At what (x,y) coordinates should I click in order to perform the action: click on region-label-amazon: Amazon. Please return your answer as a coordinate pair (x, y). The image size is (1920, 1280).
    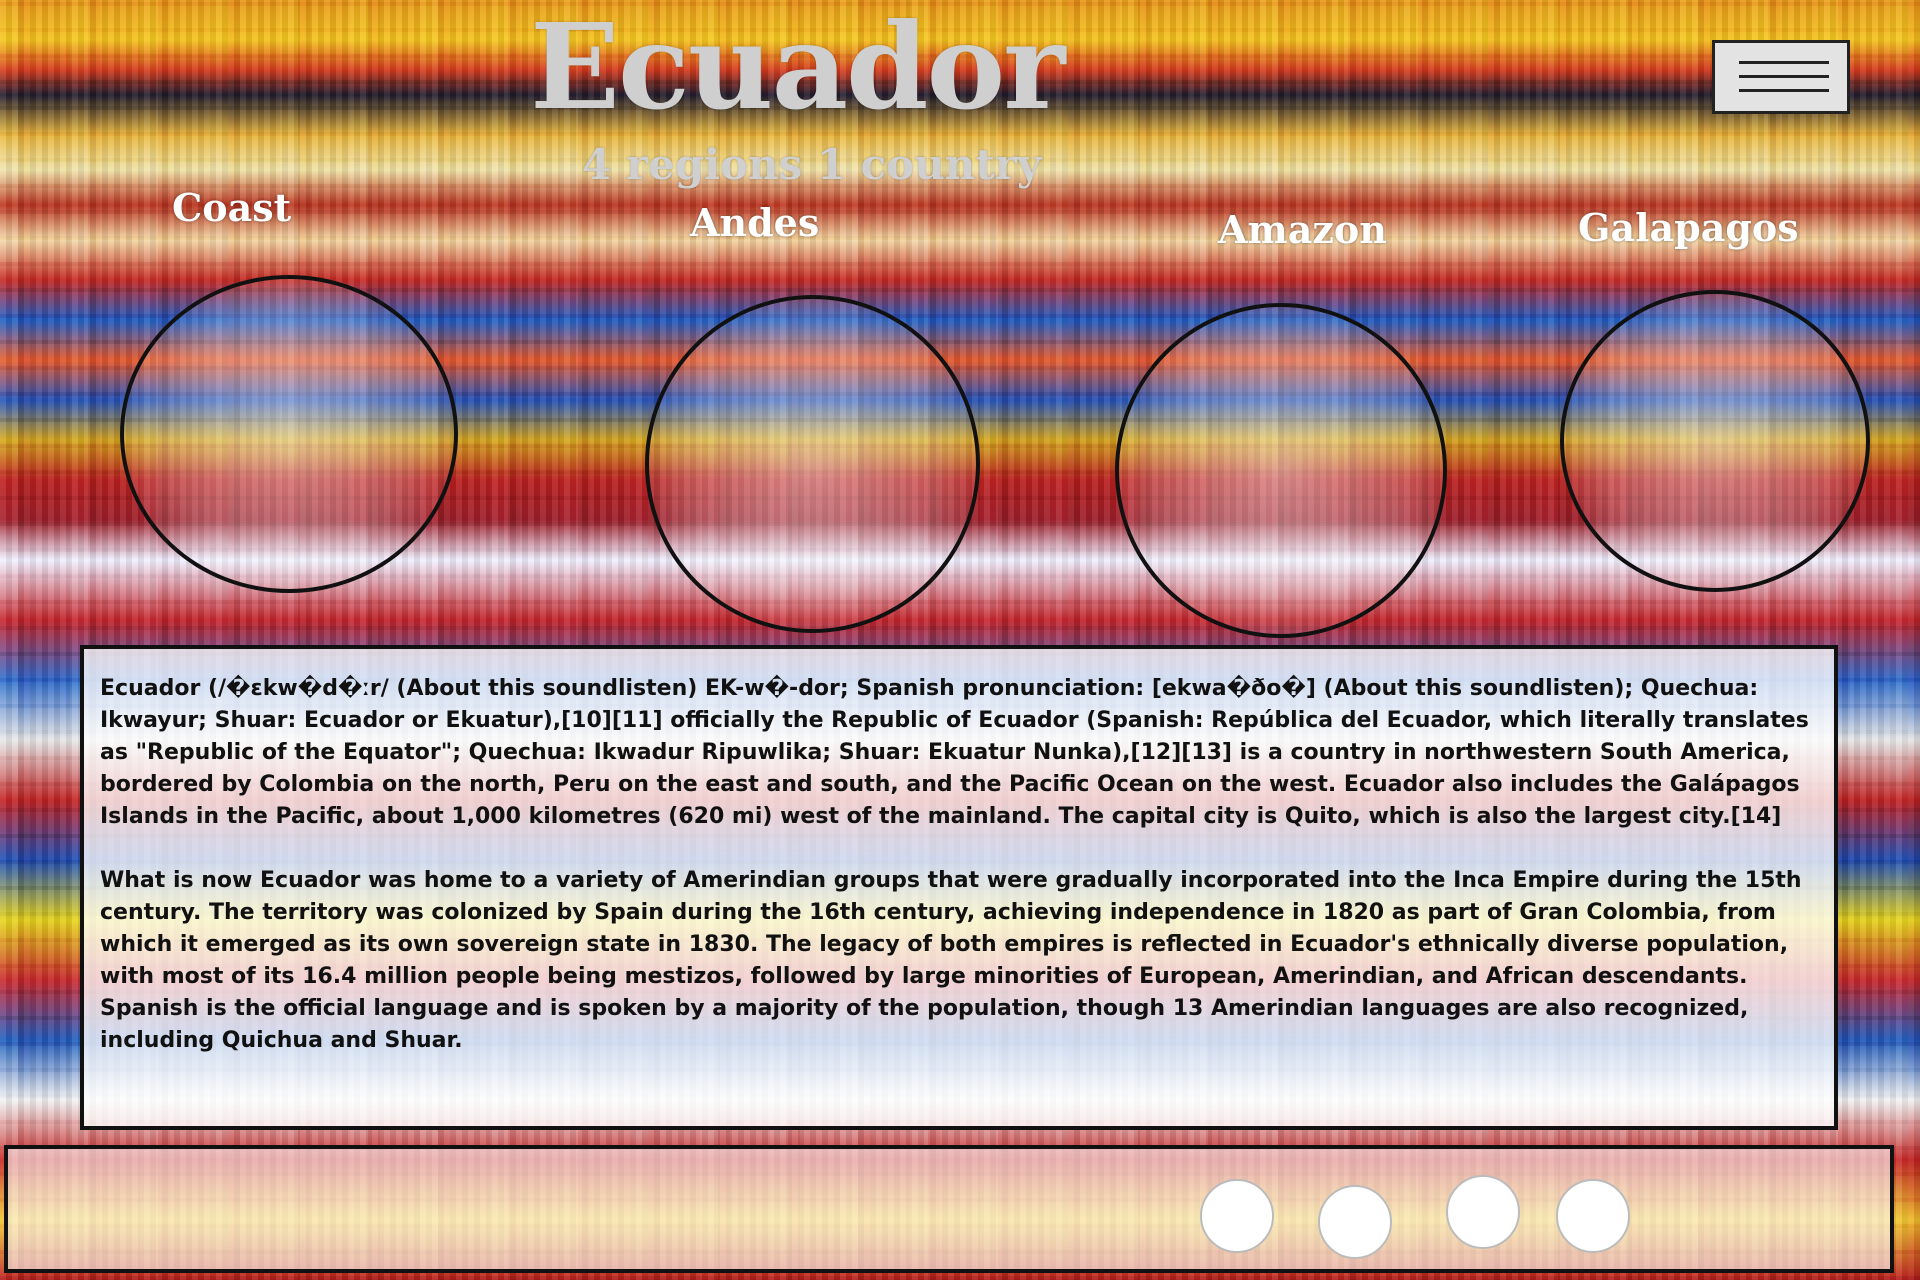
    Looking at the image, I should click on (1302, 229).